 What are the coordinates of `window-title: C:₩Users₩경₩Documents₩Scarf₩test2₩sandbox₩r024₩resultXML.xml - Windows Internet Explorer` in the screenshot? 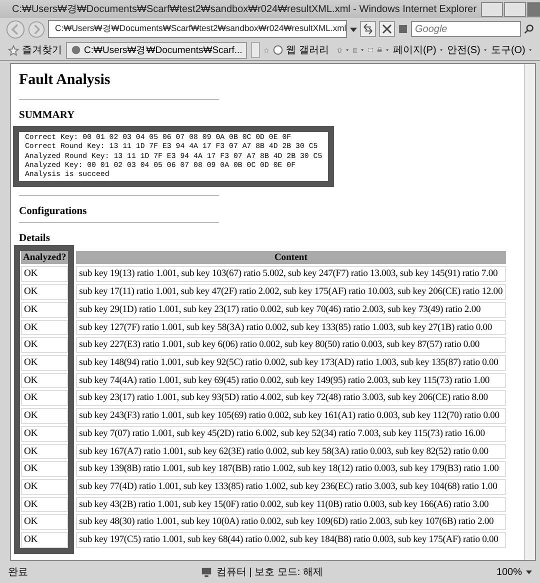 It's located at (244, 9).